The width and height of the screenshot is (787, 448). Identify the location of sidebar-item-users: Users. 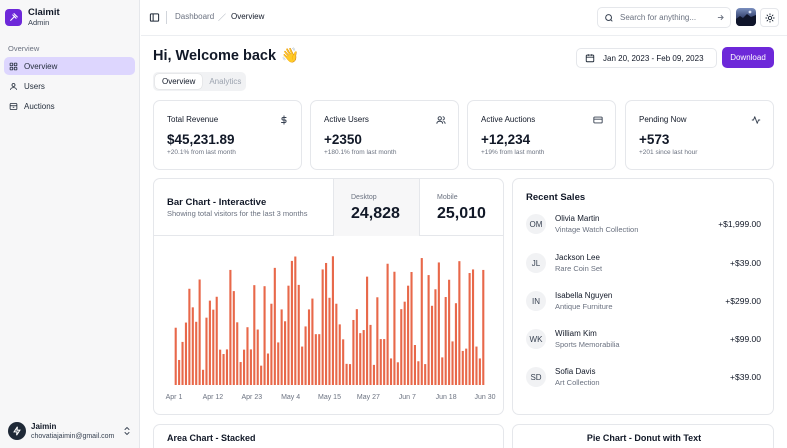
(69, 86).